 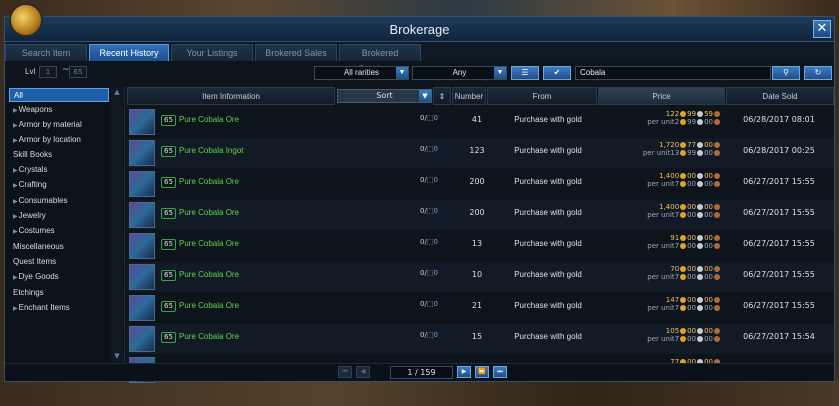 I want to click on scroll-up-icon: ▲, so click(x=117, y=92).